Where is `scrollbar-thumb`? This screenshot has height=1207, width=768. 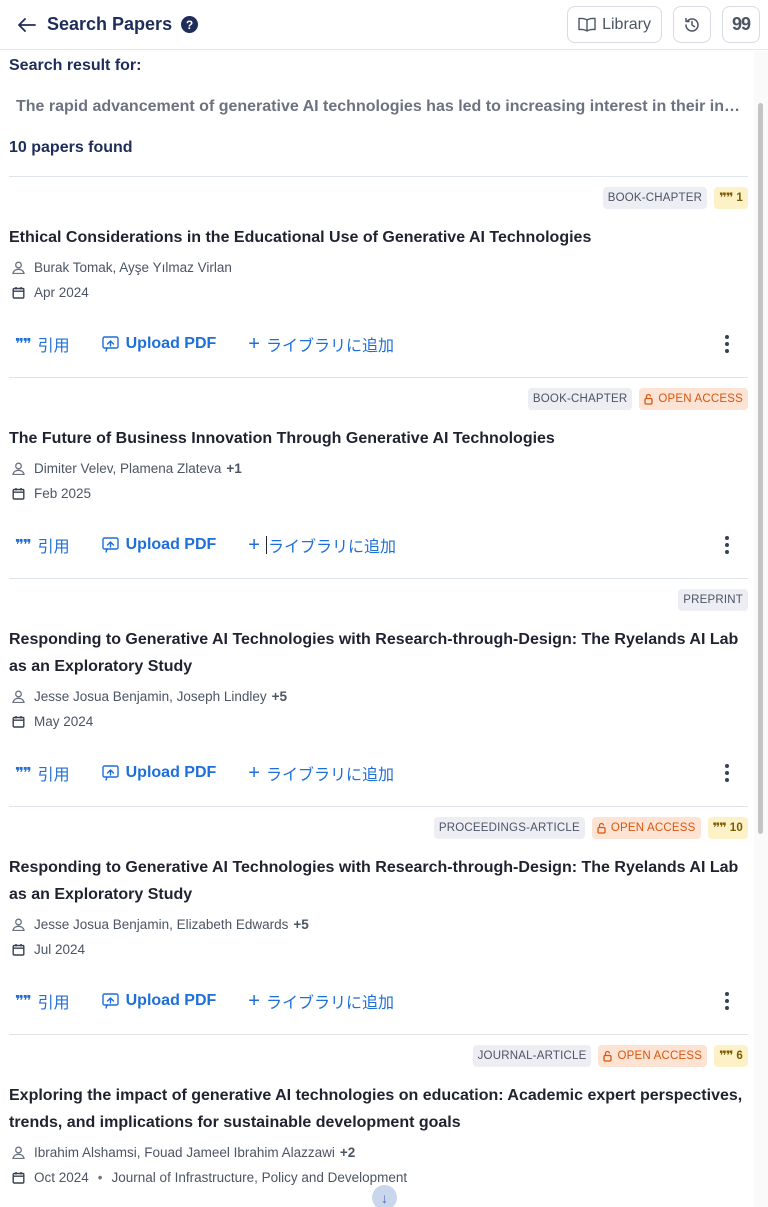 scrollbar-thumb is located at coordinates (760, 468).